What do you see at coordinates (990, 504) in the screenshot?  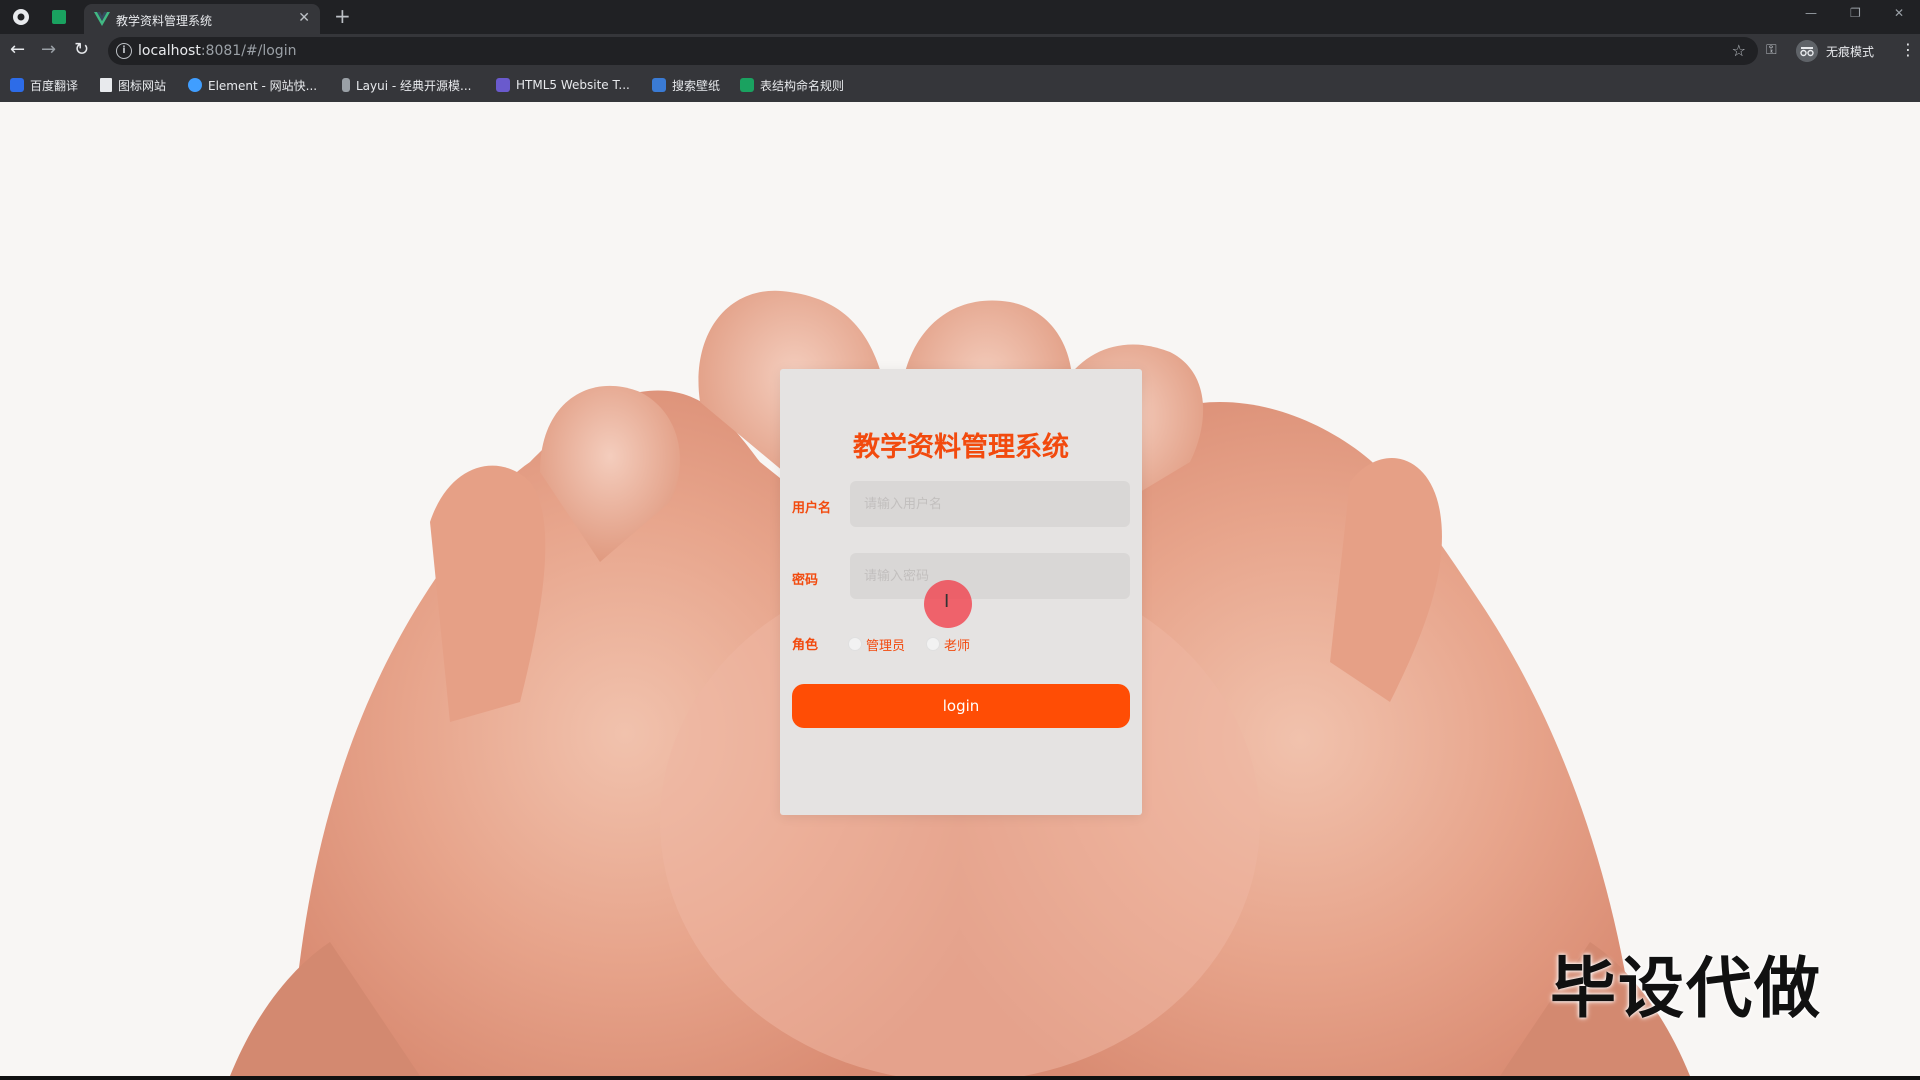 I see `username-input` at bounding box center [990, 504].